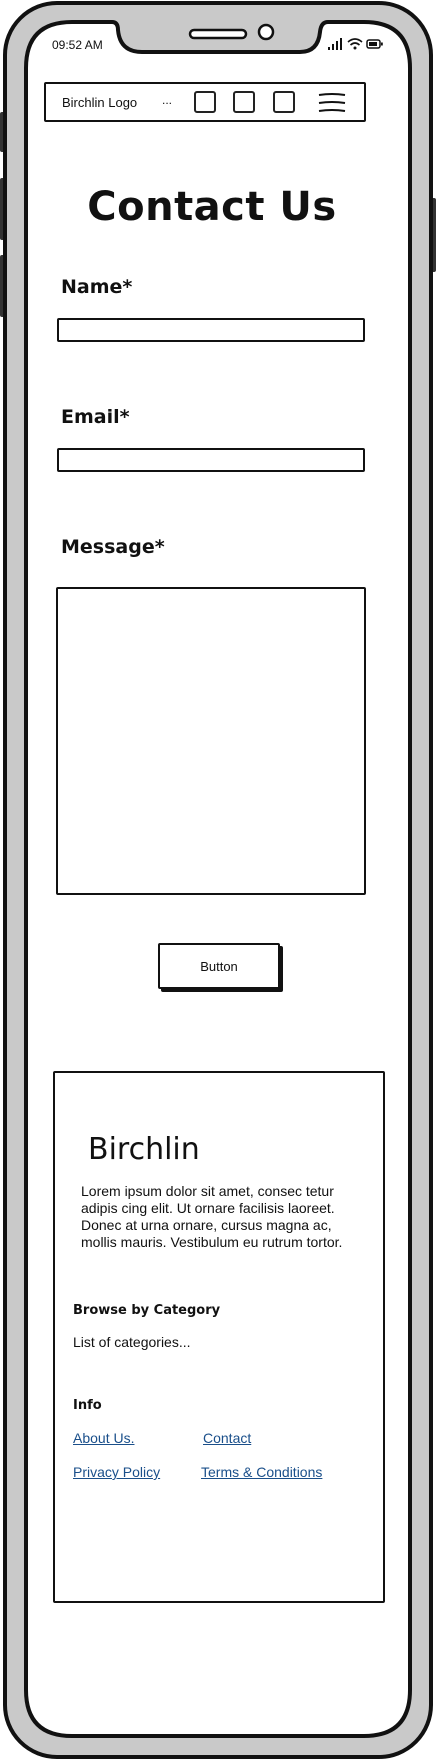 The image size is (436, 1761). What do you see at coordinates (219, 966) in the screenshot?
I see `submit-button: Button` at bounding box center [219, 966].